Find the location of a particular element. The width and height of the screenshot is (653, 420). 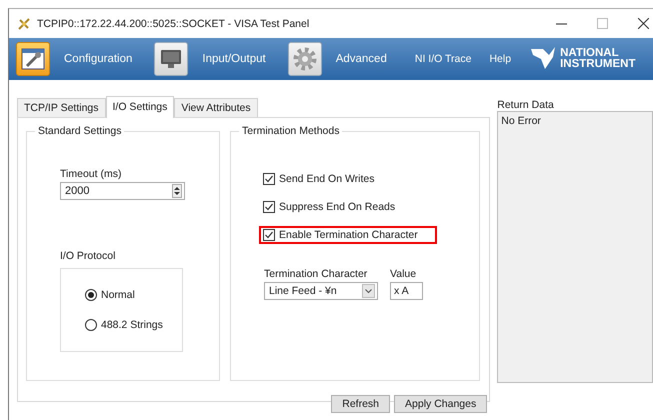

settings-window-icon is located at coordinates (33, 59).